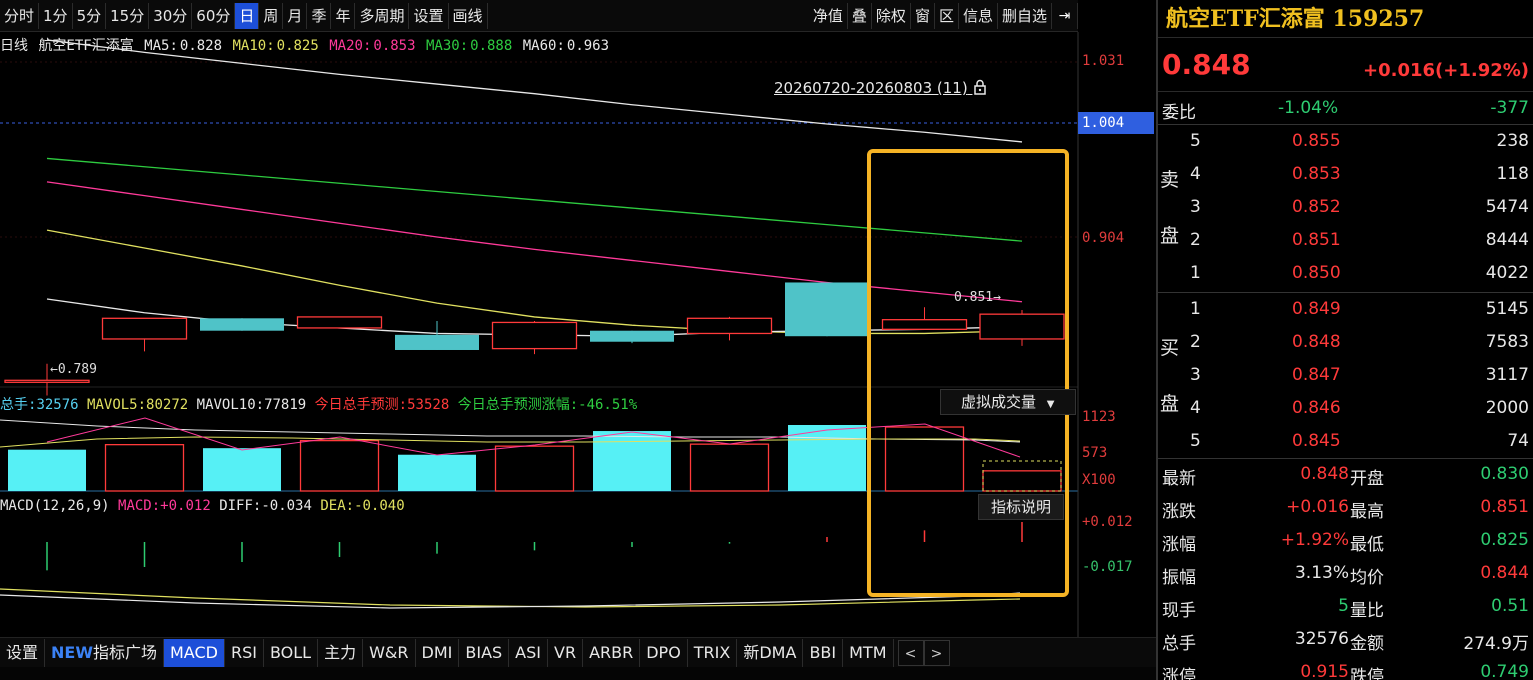  I want to click on indicator-tab: MTM, so click(868, 652).